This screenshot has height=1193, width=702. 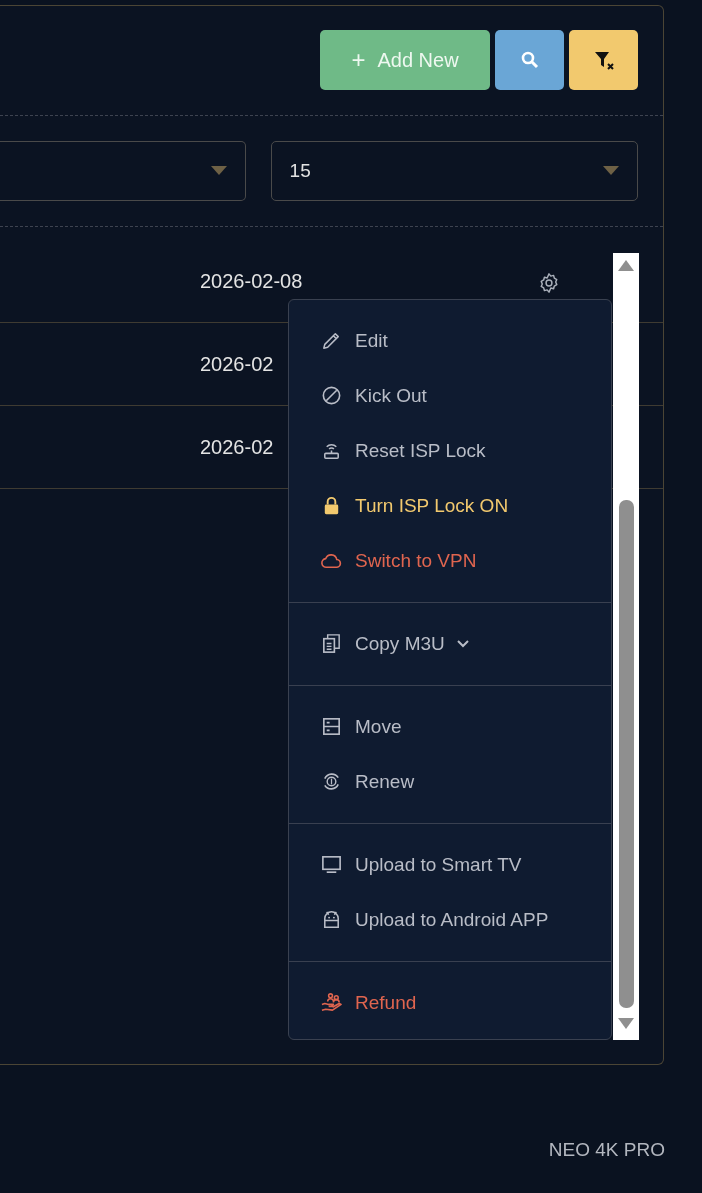 What do you see at coordinates (450, 505) in the screenshot?
I see `menu-item: Turn ISP Lock ON` at bounding box center [450, 505].